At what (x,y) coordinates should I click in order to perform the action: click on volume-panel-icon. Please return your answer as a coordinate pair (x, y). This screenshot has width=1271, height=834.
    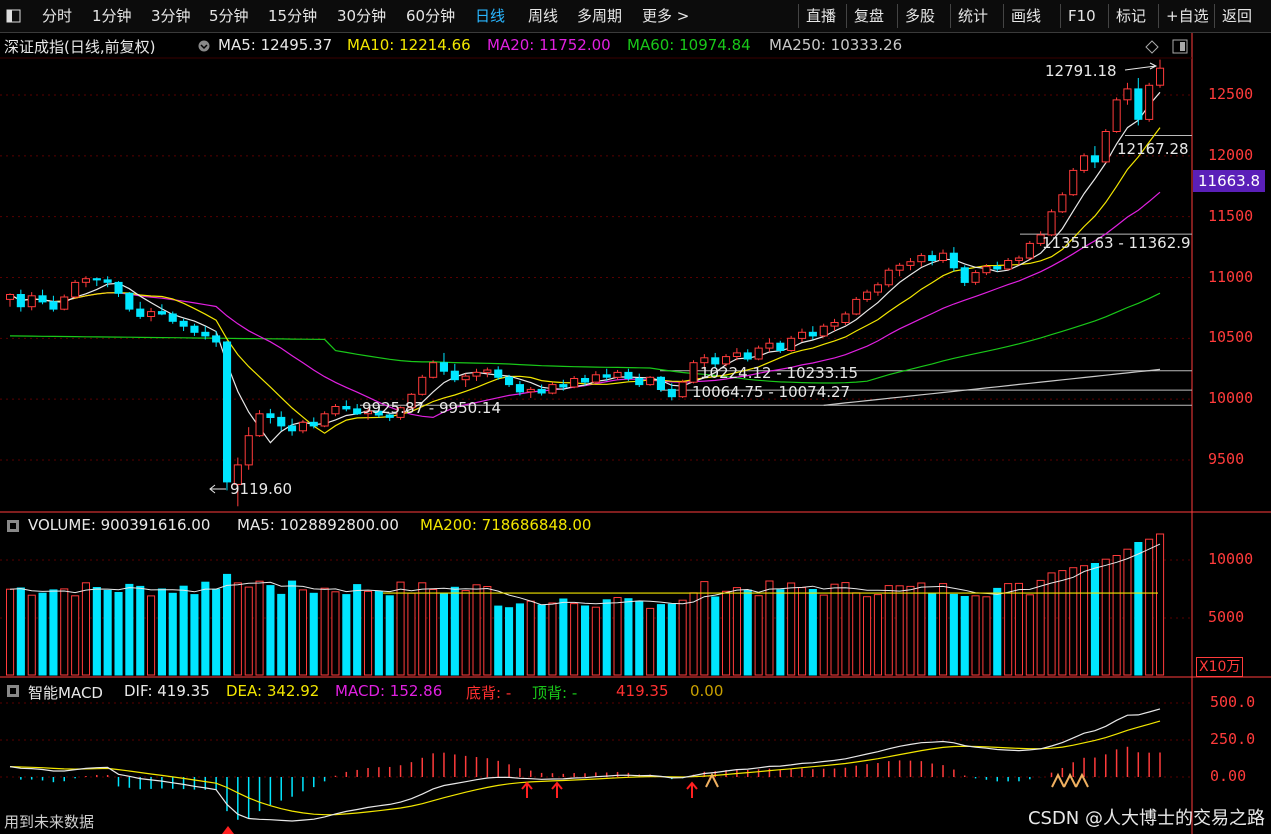
    Looking at the image, I should click on (13, 526).